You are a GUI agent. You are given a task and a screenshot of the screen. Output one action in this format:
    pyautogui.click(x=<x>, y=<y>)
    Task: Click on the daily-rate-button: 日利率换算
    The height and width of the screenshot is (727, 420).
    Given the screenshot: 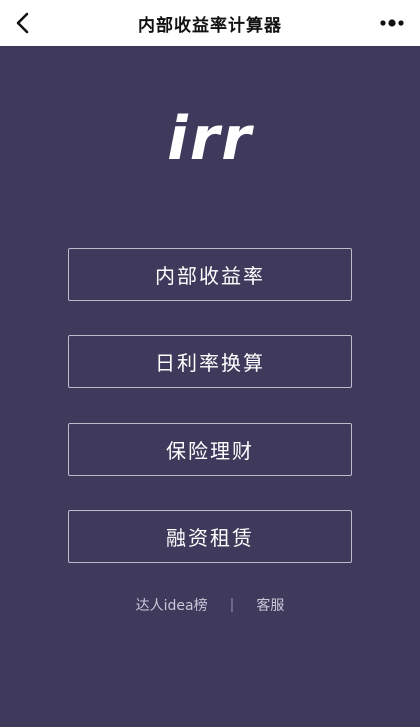 What is the action you would take?
    pyautogui.click(x=210, y=361)
    